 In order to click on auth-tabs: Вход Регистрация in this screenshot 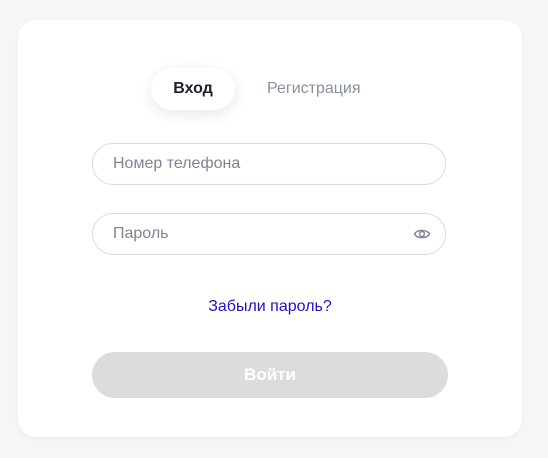, I will do `click(256, 89)`.